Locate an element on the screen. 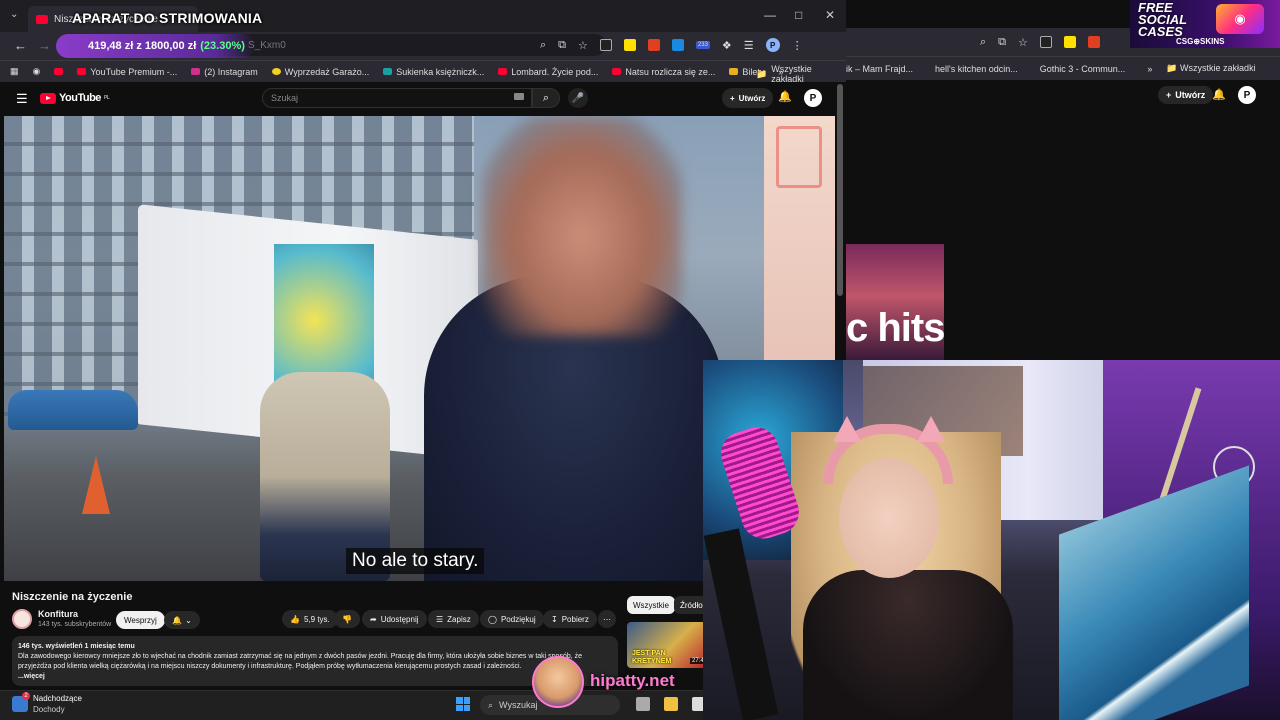 Image resolution: width=1280 pixels, height=720 pixels. notifications-button: 🔔 ⌄ is located at coordinates (182, 620).